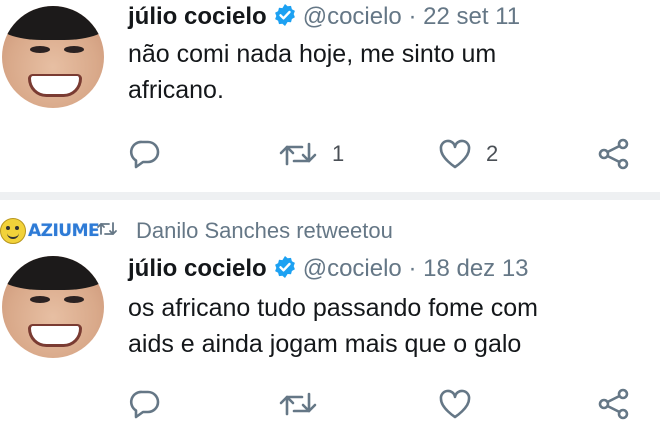 Image resolution: width=660 pixels, height=422 pixels. Describe the element at coordinates (492, 153) in the screenshot. I see `like-count: 2` at that location.